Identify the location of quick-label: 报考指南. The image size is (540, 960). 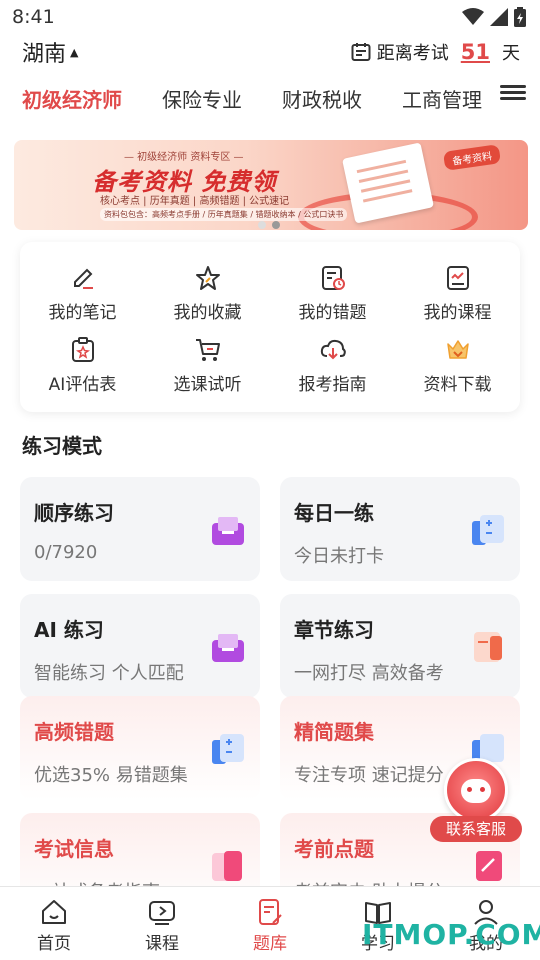
(332, 385).